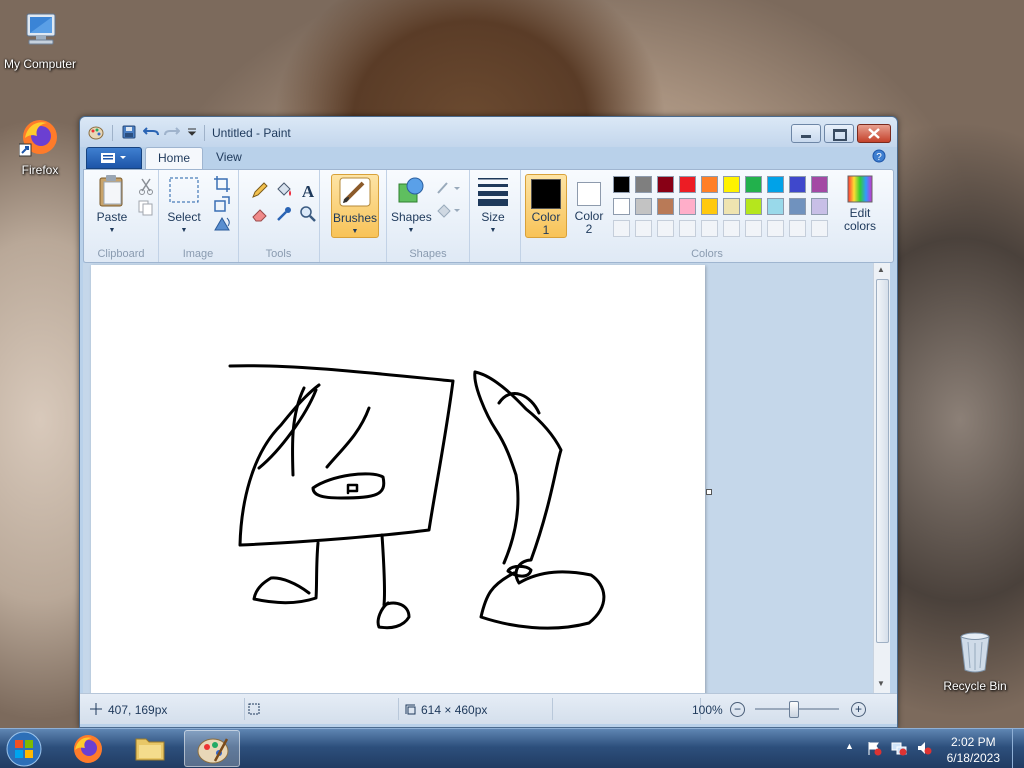 This screenshot has height=768, width=1024. Describe the element at coordinates (198, 254) in the screenshot. I see `group-label-image: Image` at that location.